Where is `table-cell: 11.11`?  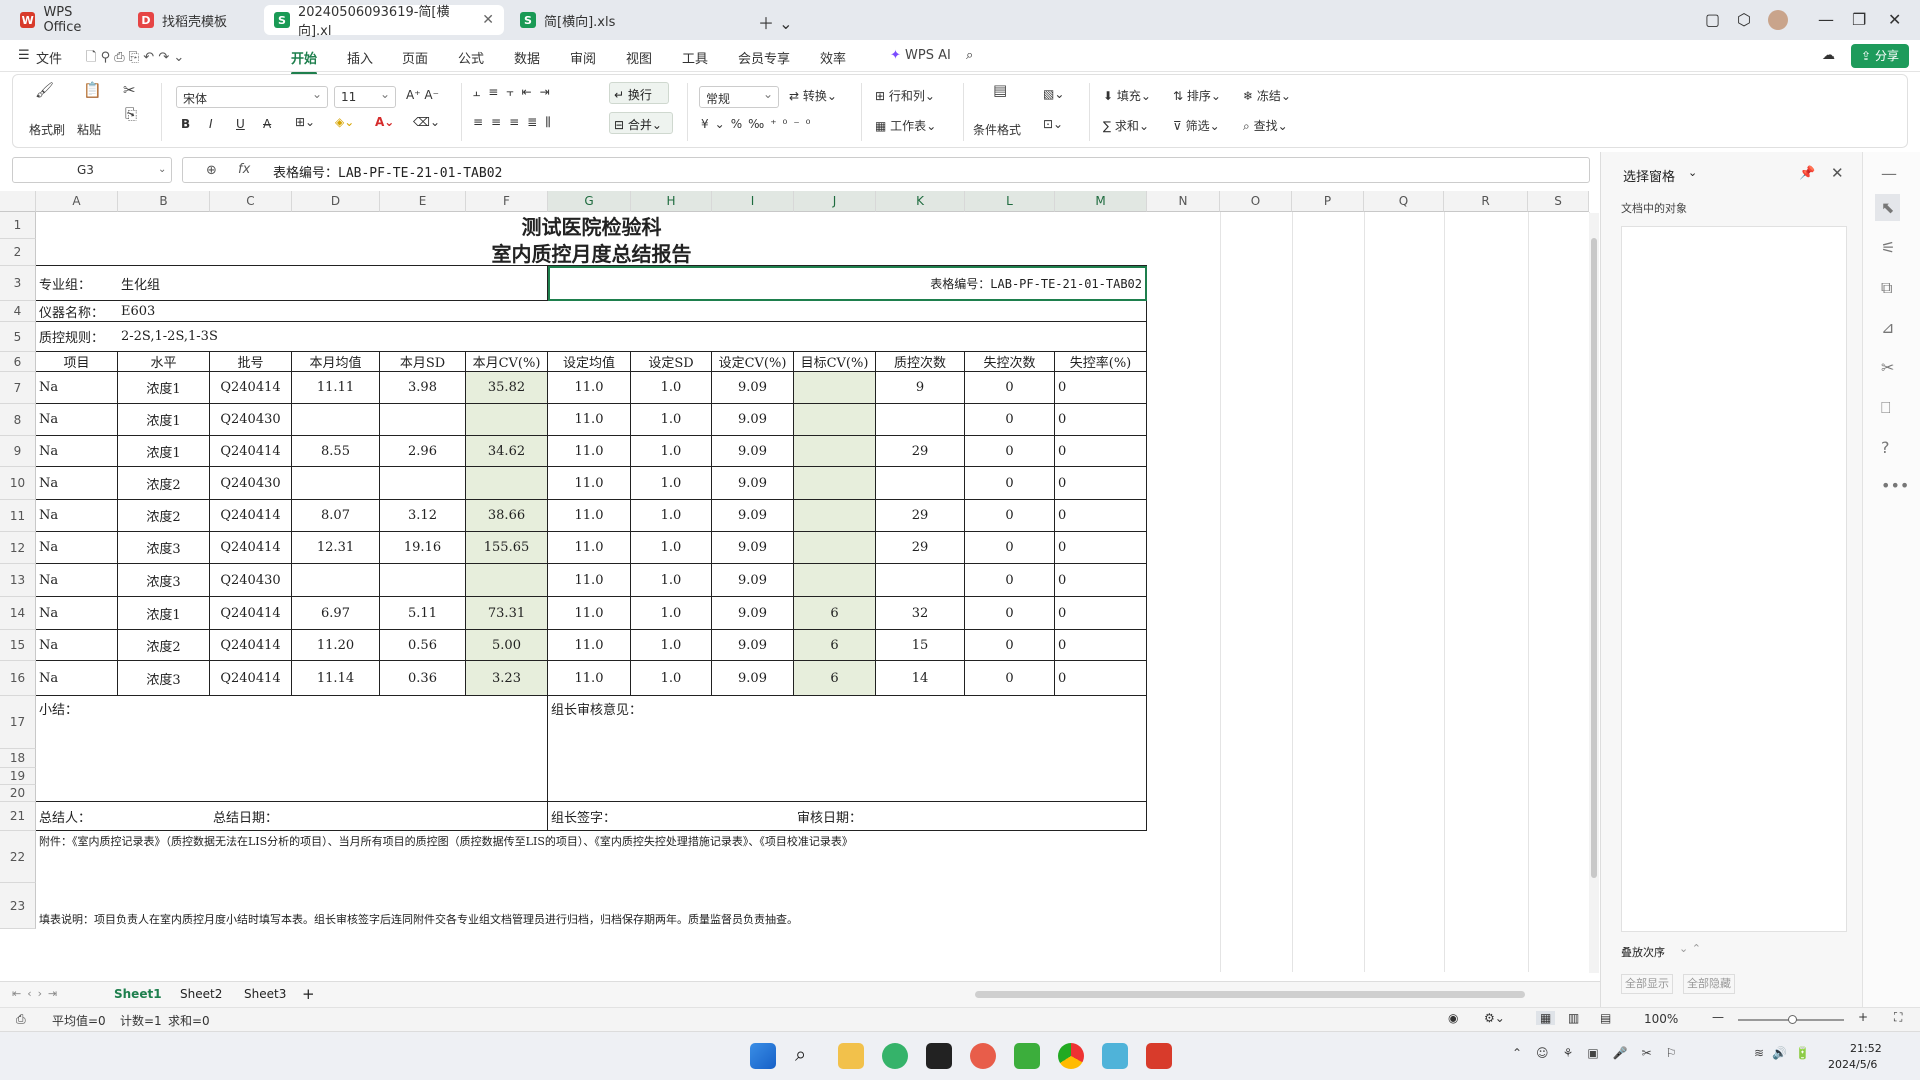 table-cell: 11.11 is located at coordinates (336, 388).